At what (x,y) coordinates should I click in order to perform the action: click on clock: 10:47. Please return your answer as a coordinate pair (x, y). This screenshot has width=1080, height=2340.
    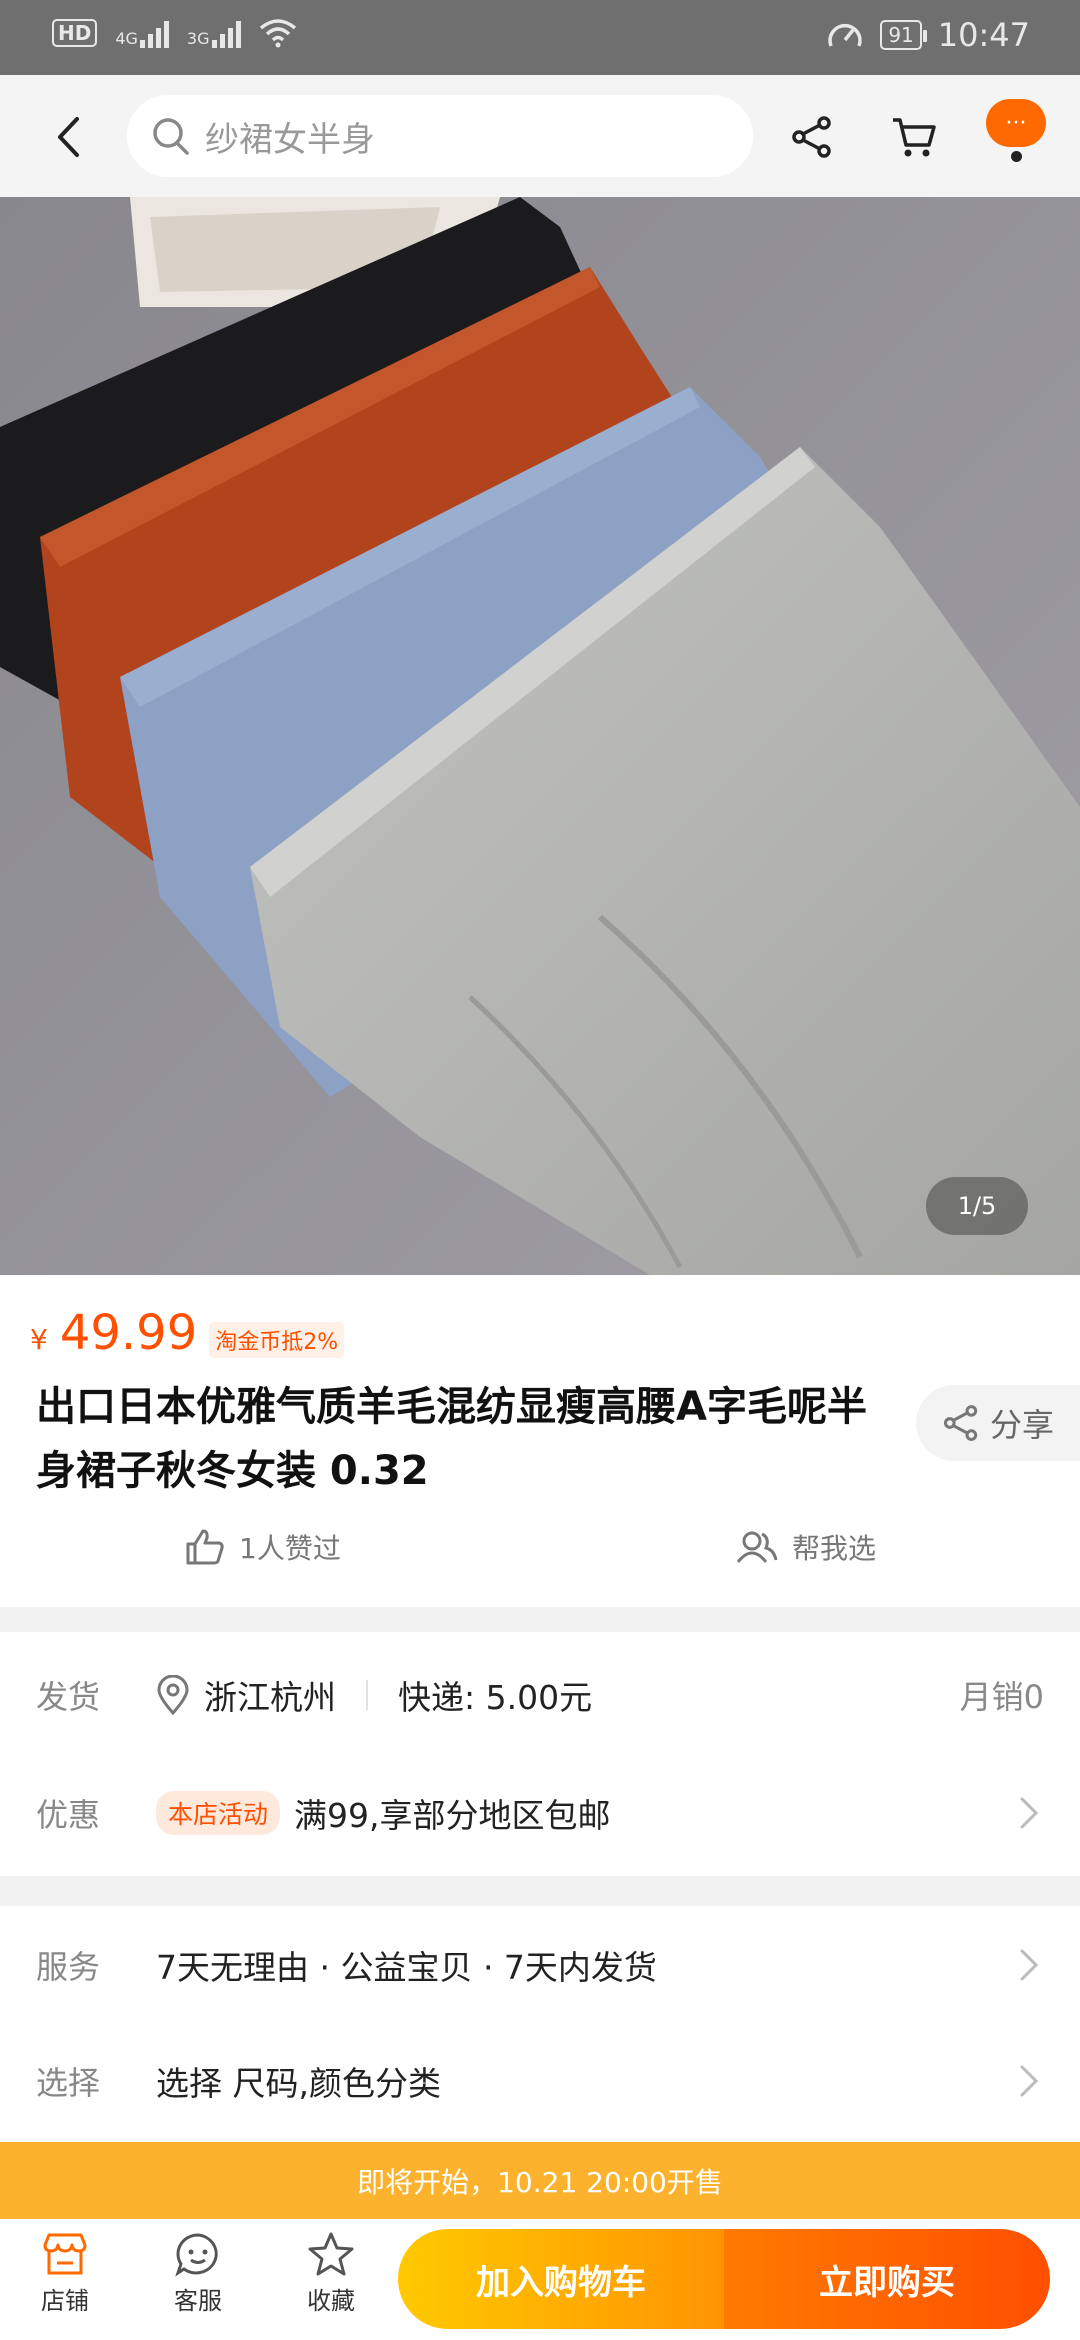
    Looking at the image, I should click on (983, 35).